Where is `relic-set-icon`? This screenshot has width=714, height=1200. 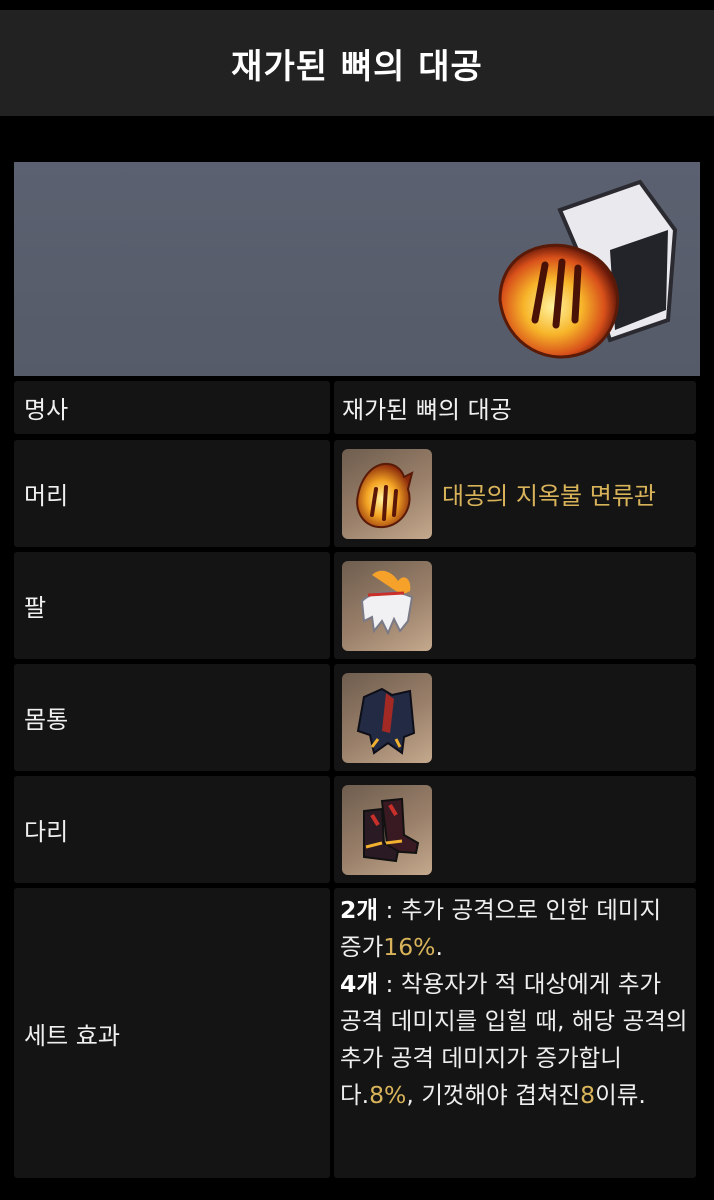 relic-set-icon is located at coordinates (588, 269).